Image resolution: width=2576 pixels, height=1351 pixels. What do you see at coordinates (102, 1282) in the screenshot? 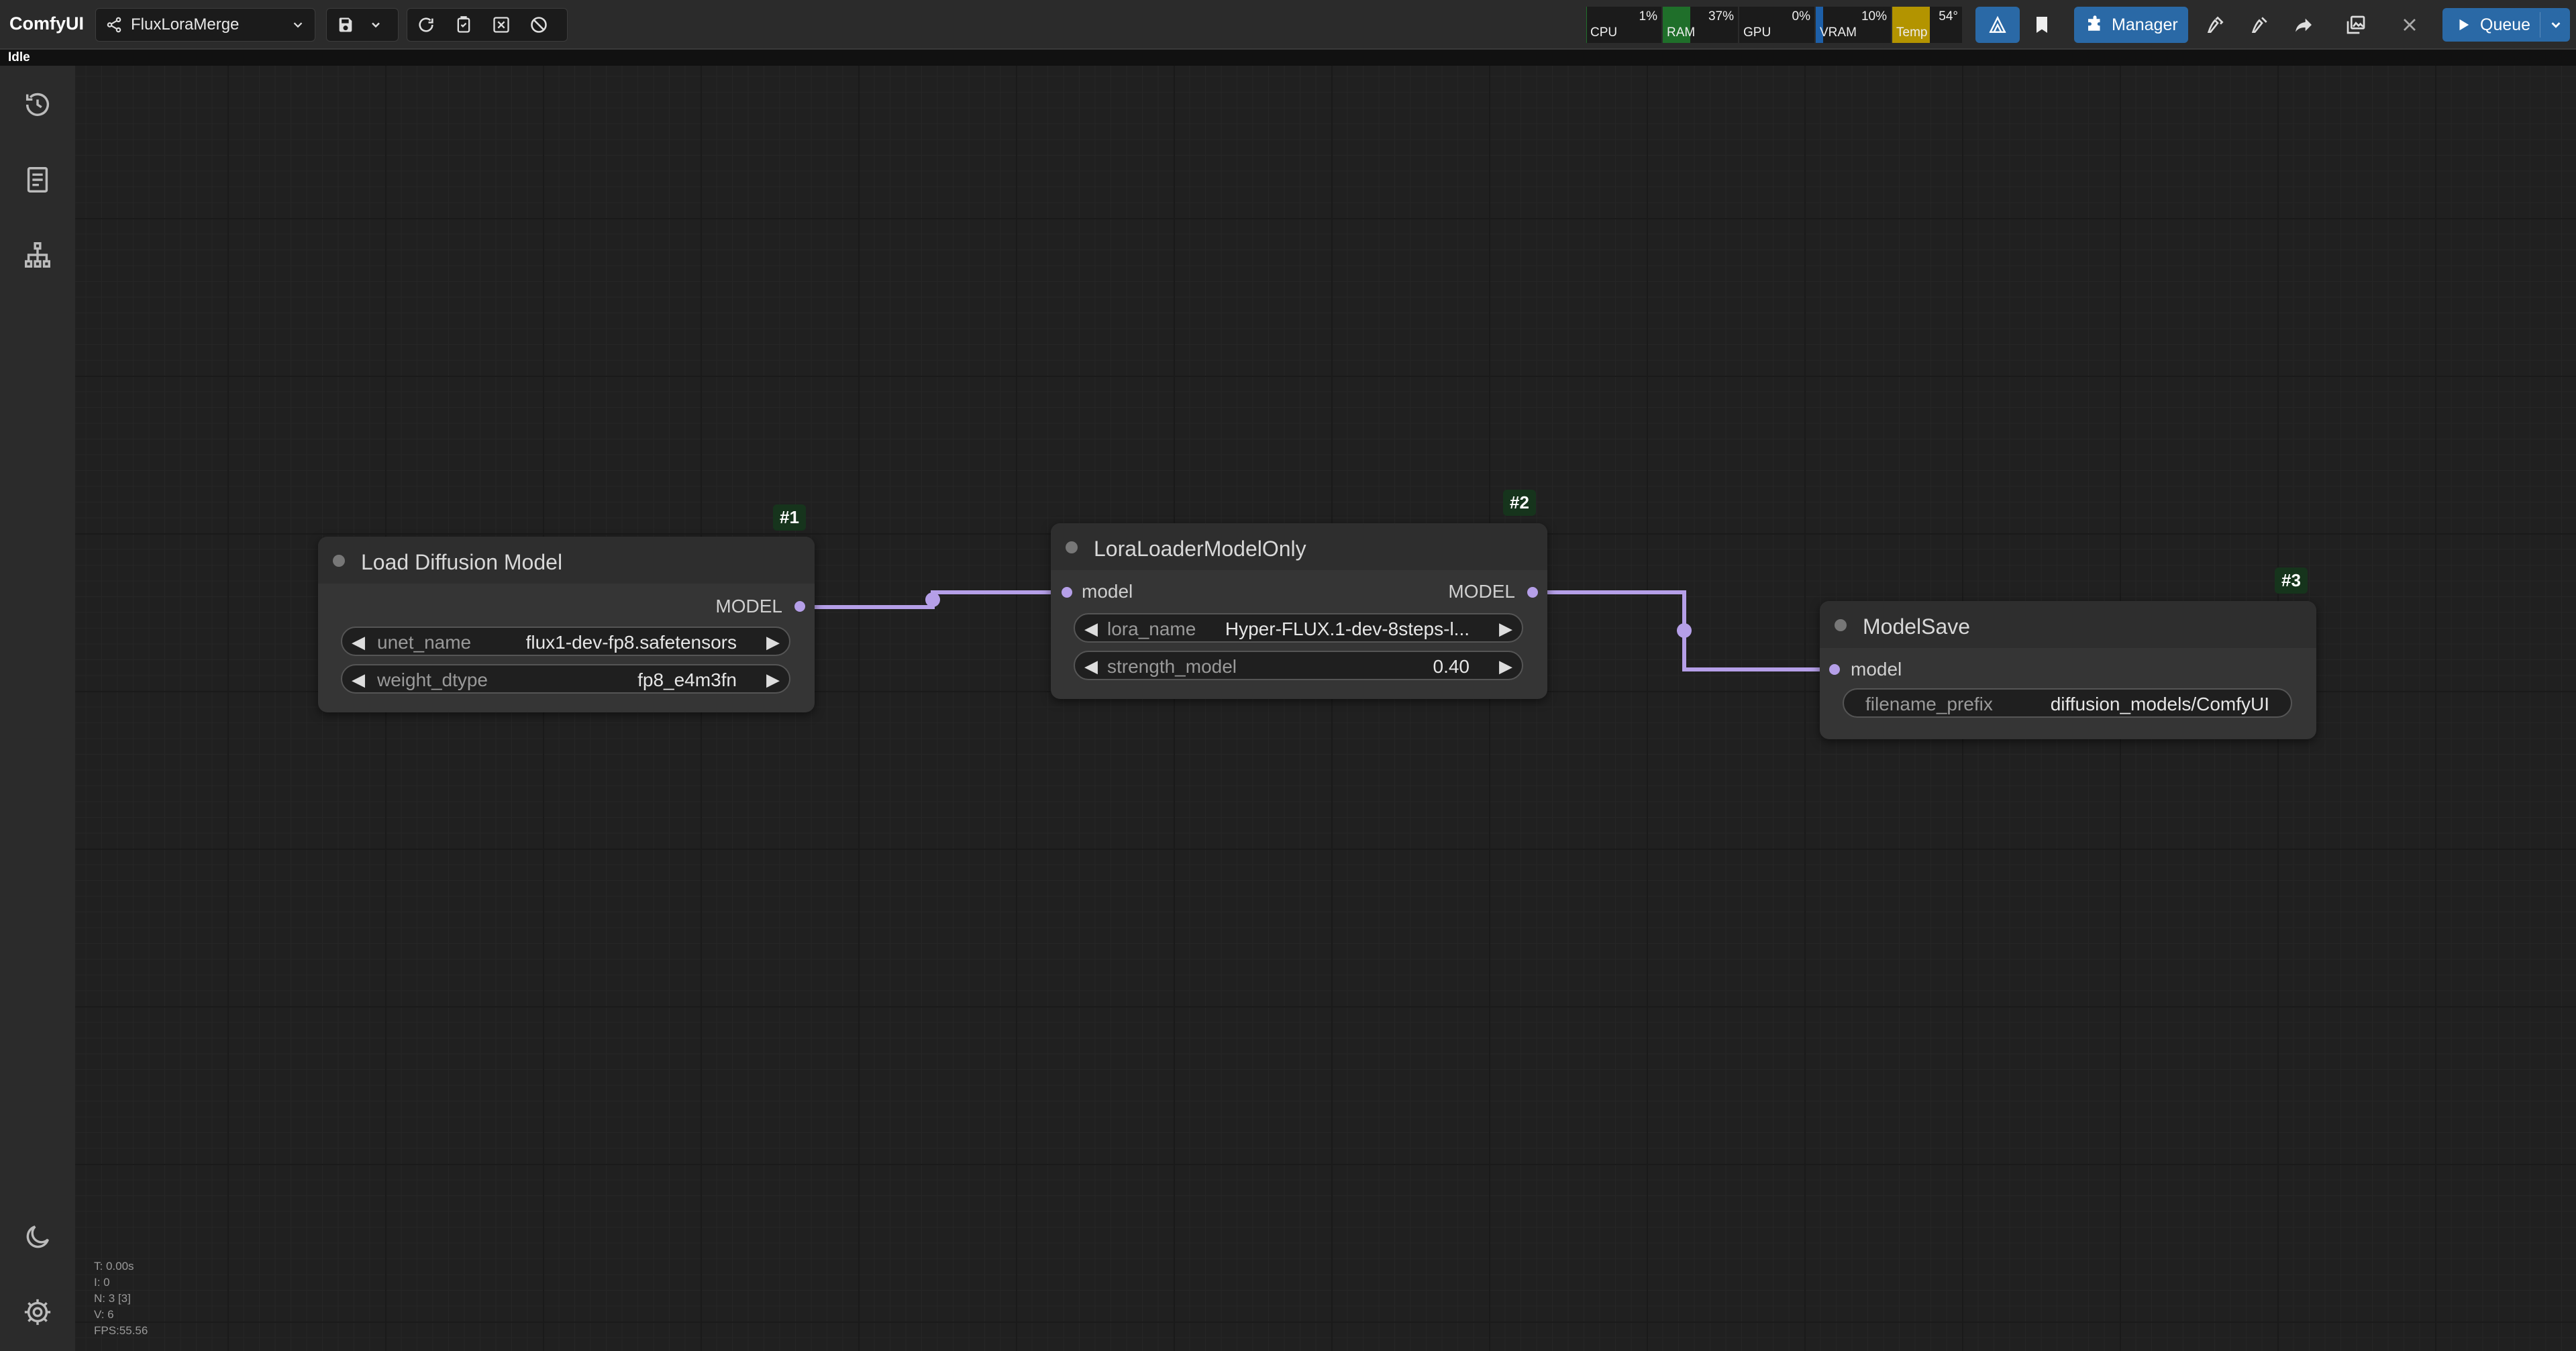
I see `stat-i: I: 0` at bounding box center [102, 1282].